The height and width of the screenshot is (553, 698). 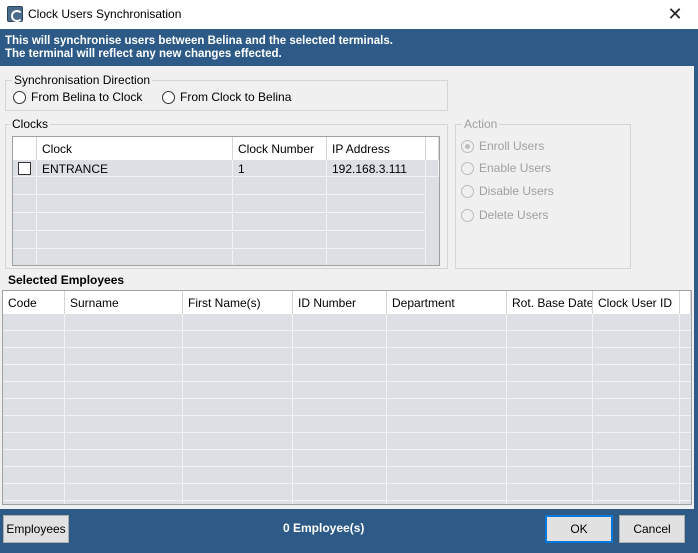 What do you see at coordinates (280, 148) in the screenshot?
I see `column-header-clock-number: Clock Number` at bounding box center [280, 148].